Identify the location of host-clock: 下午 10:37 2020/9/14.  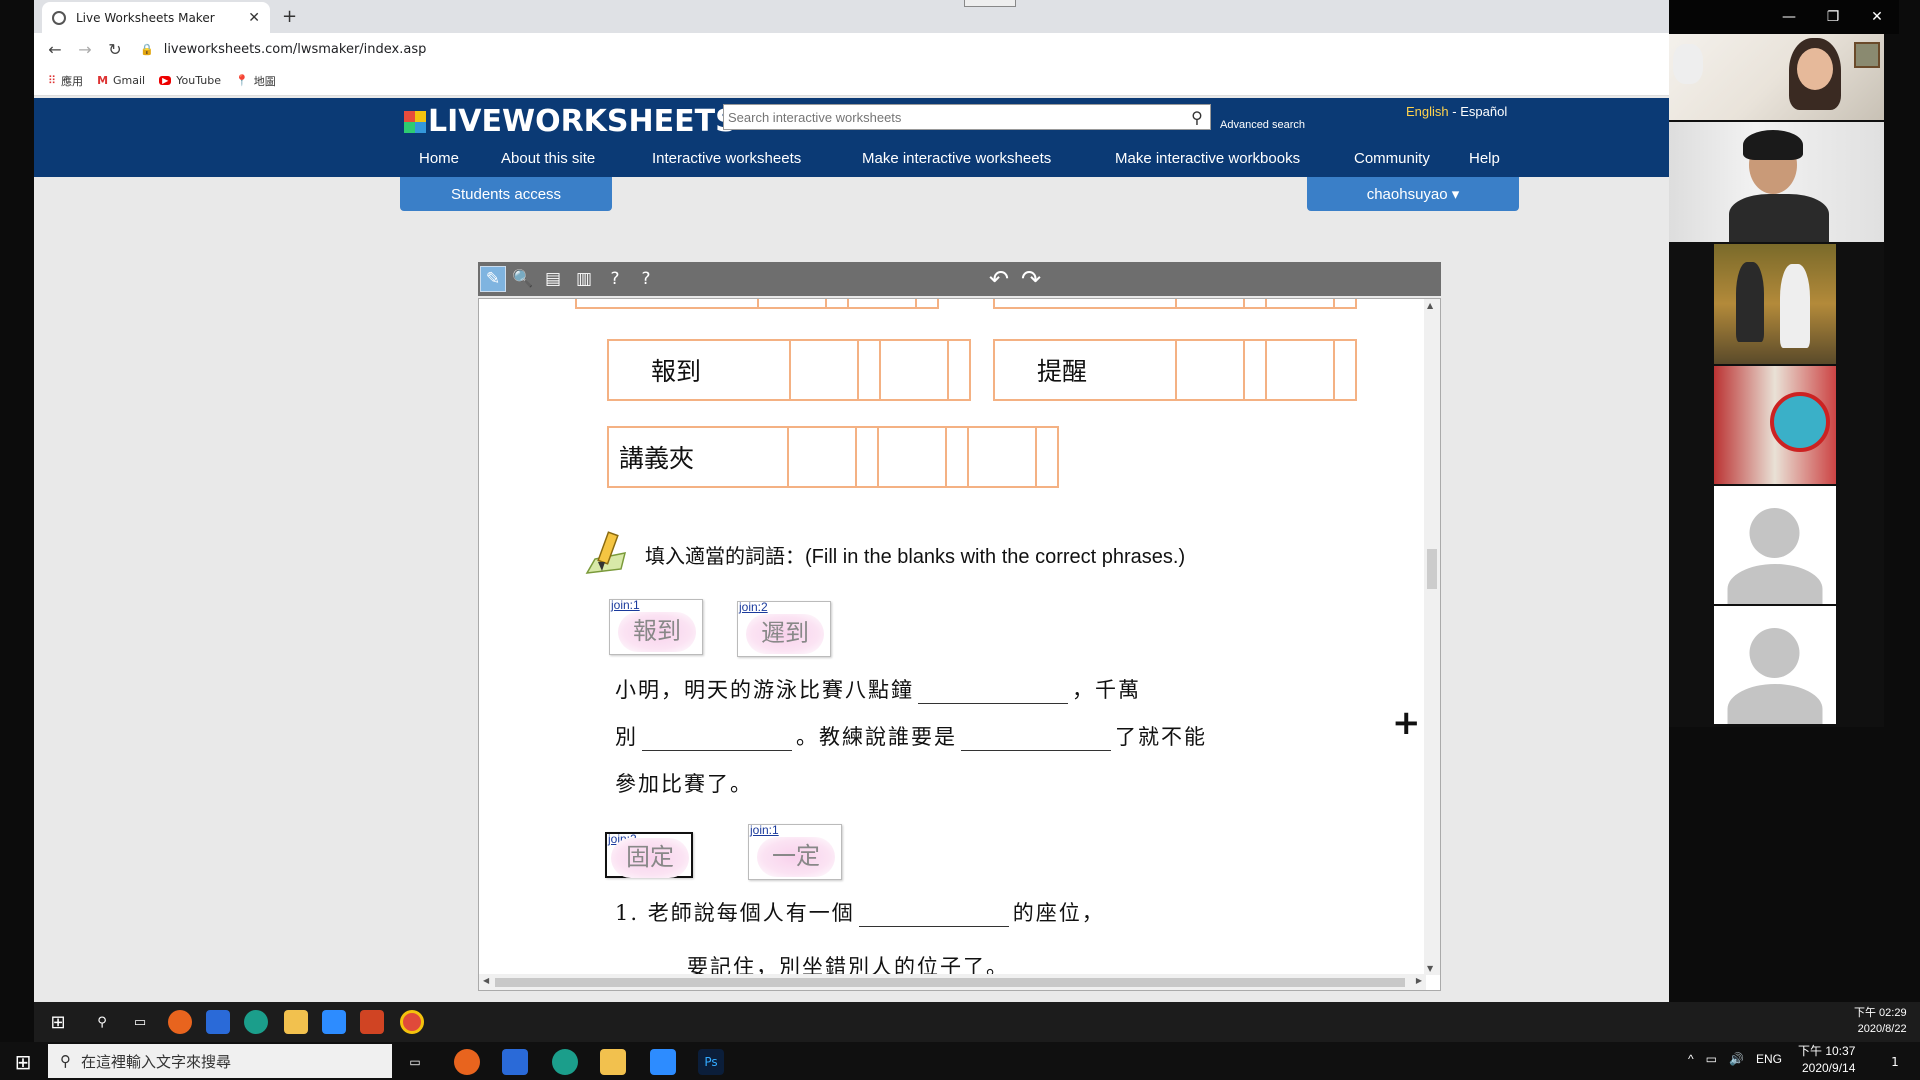
(1826, 1060).